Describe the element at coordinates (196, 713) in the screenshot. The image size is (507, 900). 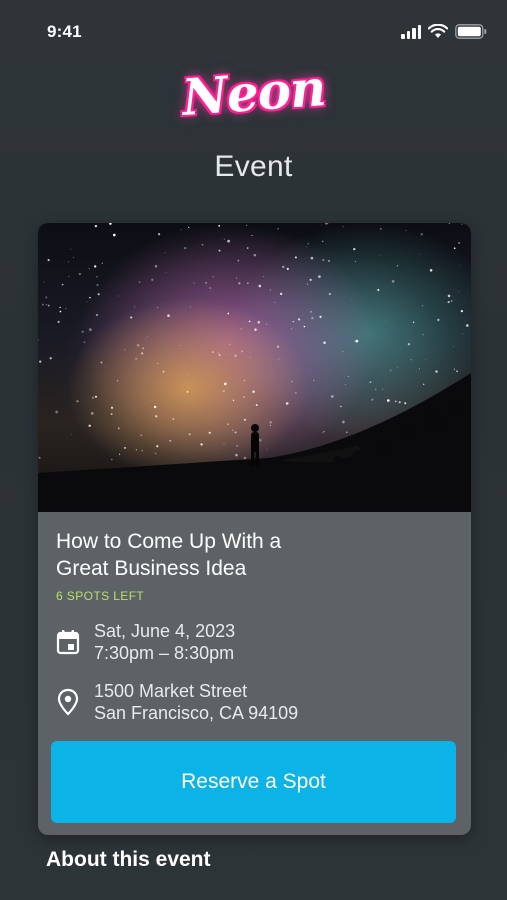
I see `address-line2: San Francisco, CA 94109` at that location.